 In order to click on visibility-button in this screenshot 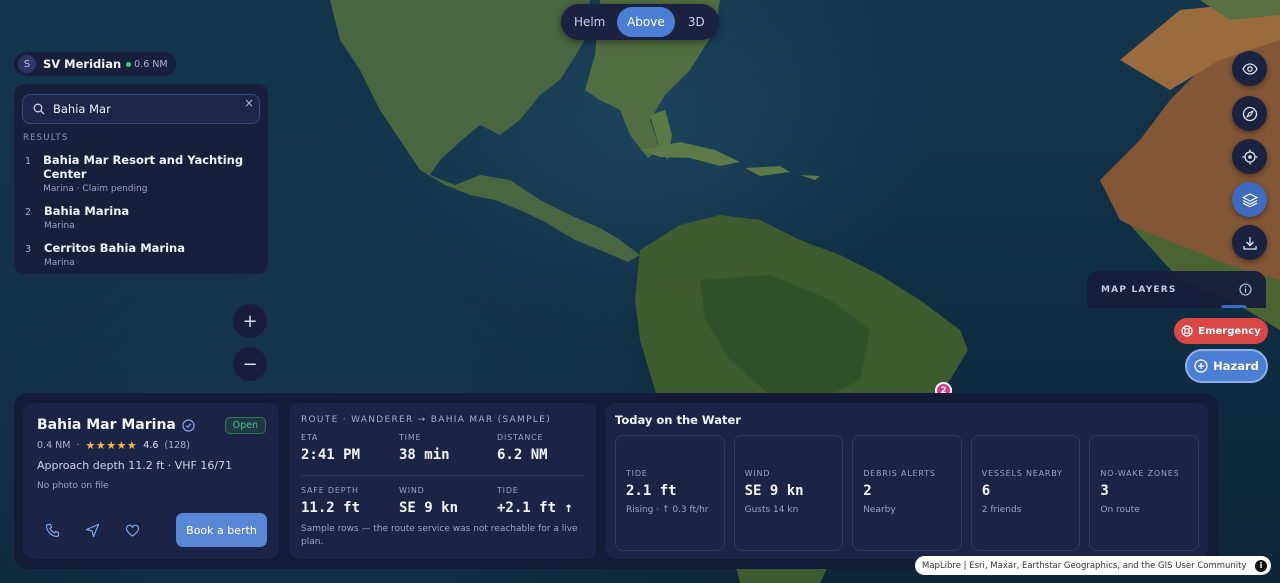, I will do `click(1249, 68)`.